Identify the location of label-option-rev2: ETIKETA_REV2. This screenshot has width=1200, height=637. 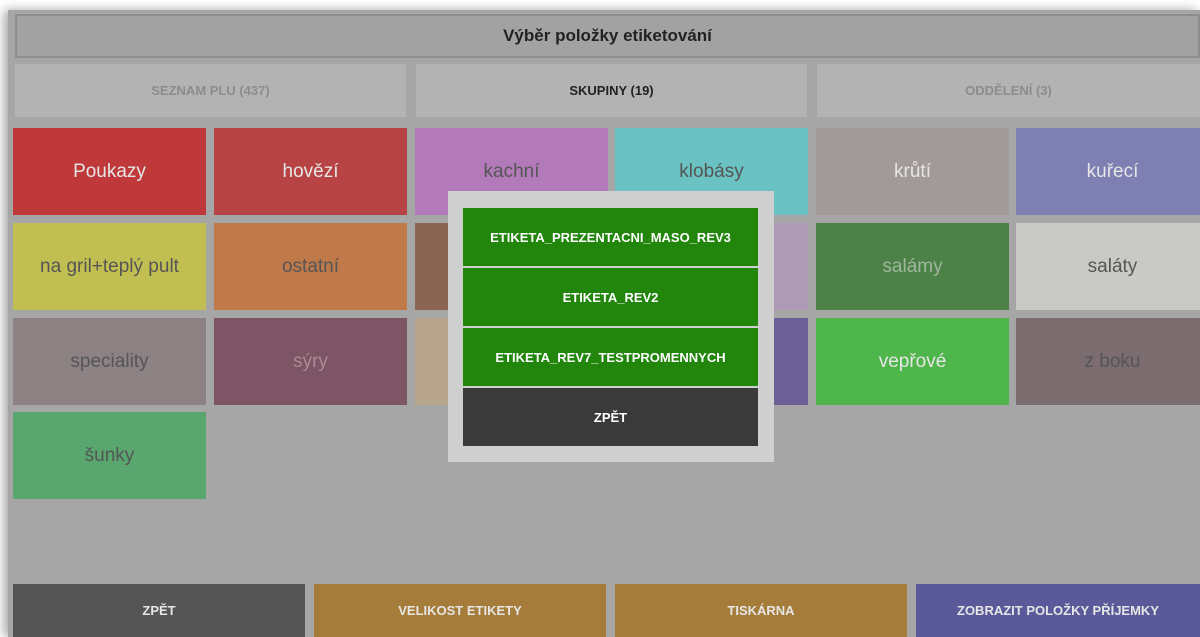
(610, 297).